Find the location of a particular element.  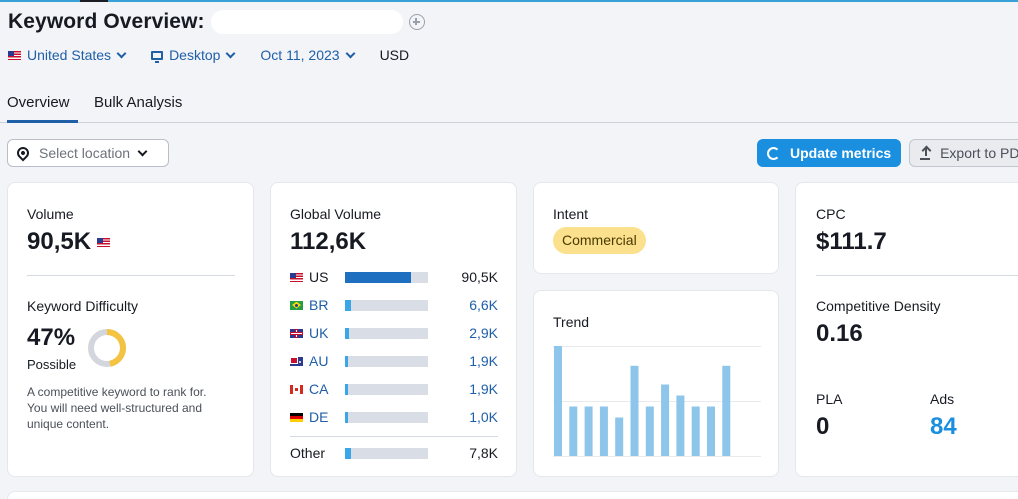

tab-overview: Overview is located at coordinates (42, 108).